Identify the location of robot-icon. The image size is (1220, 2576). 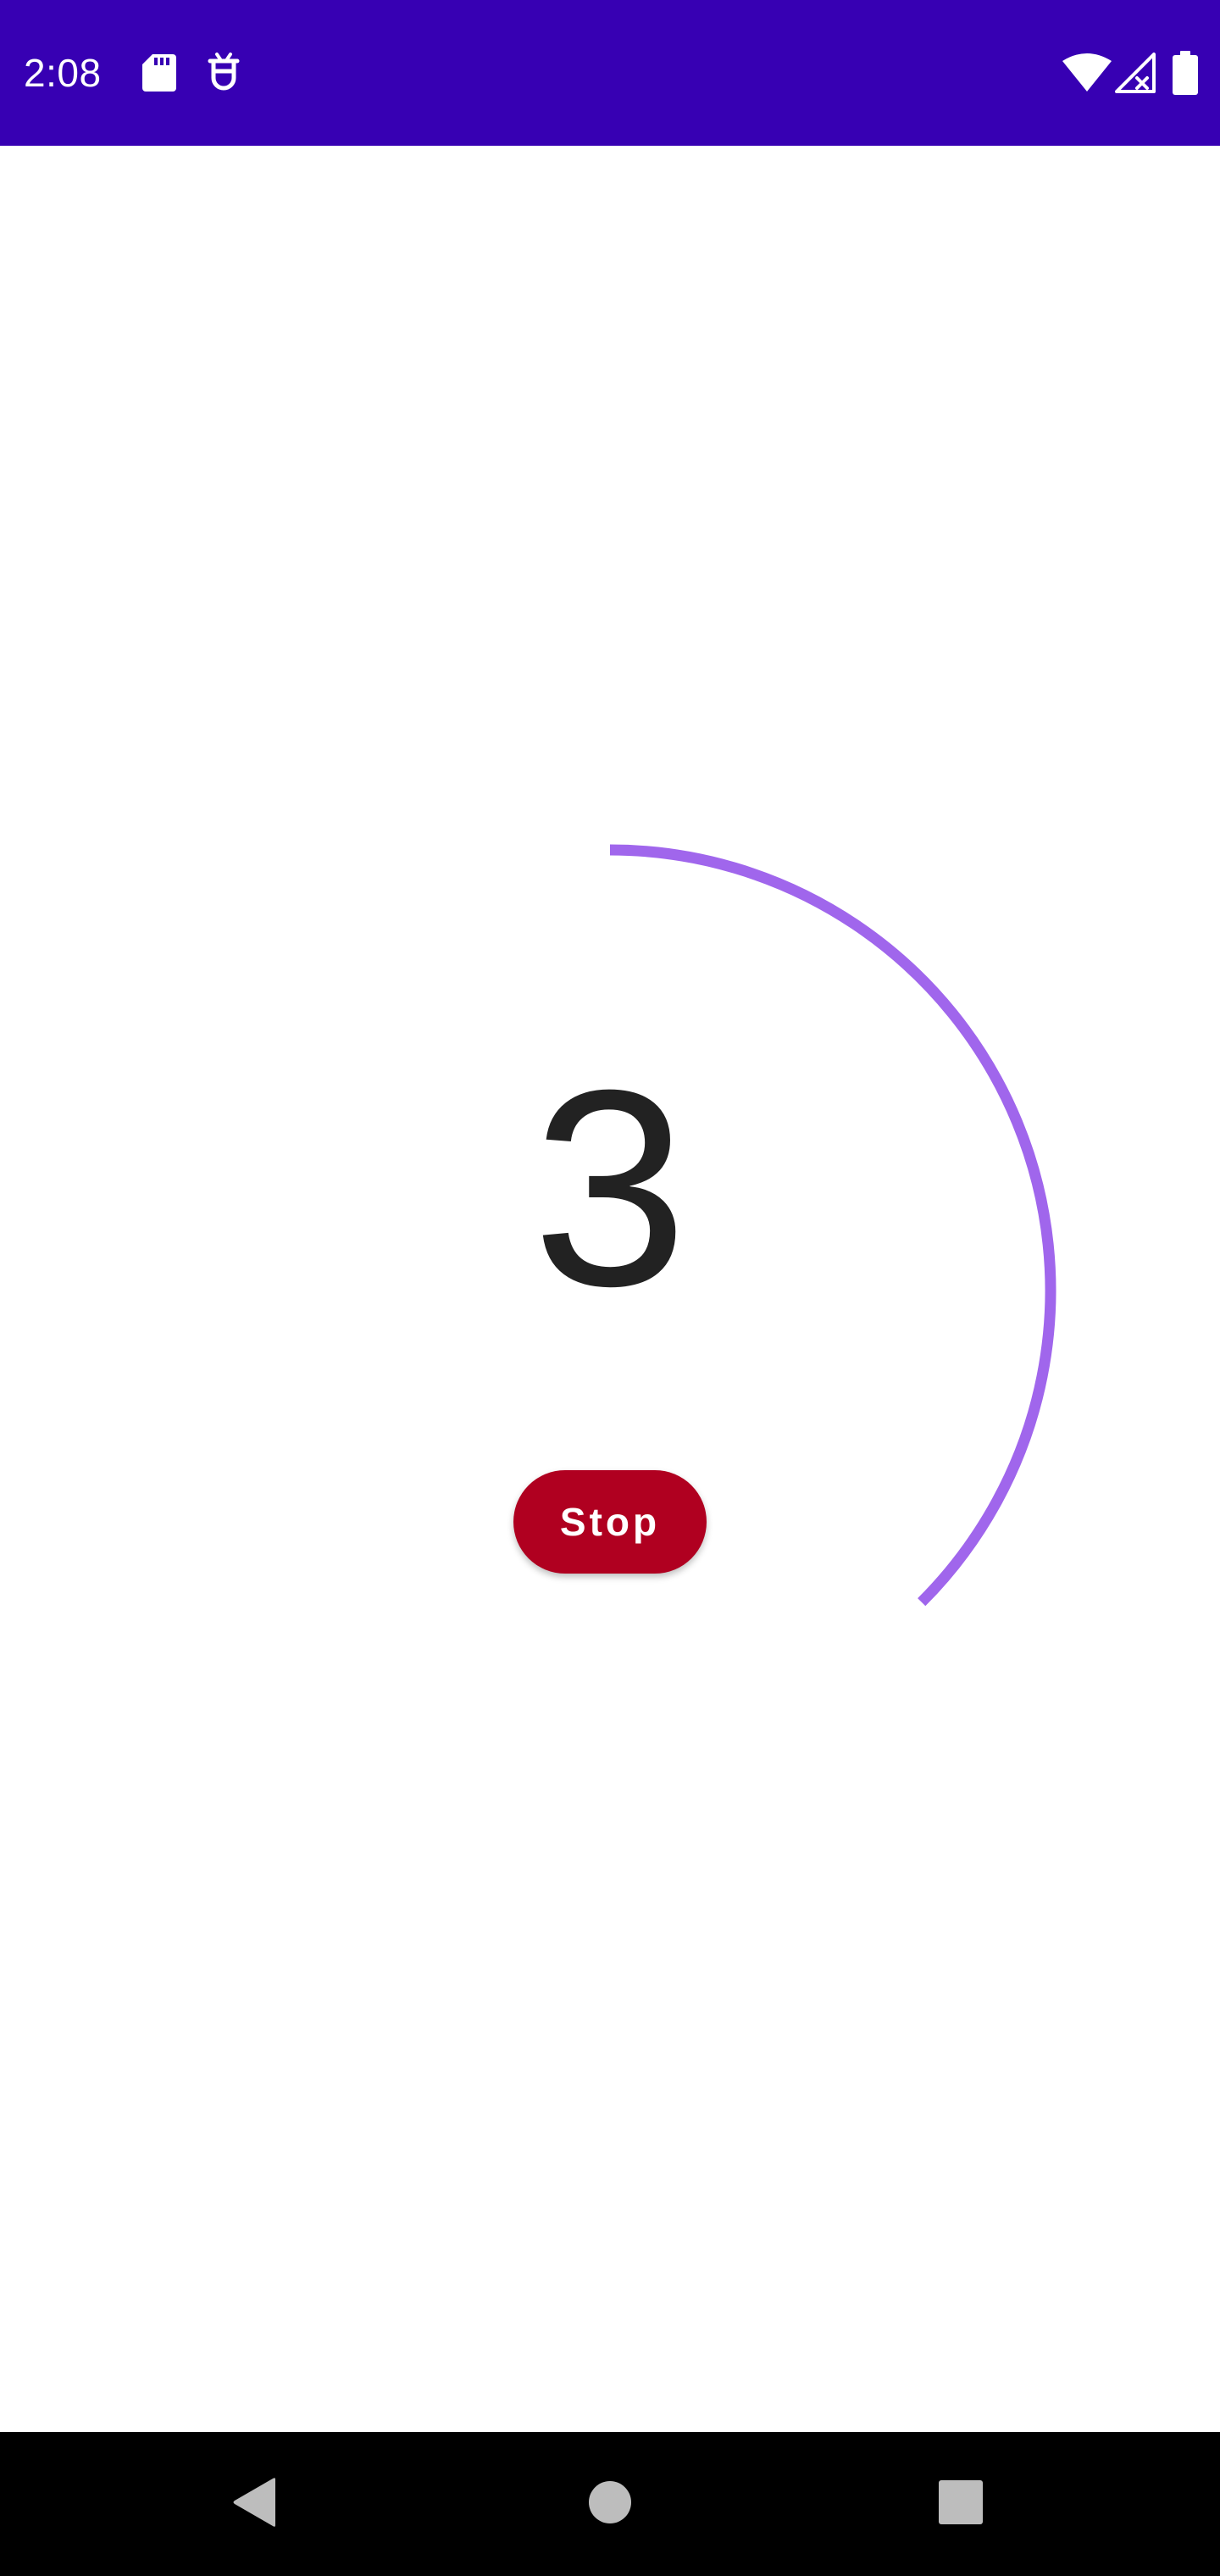
(224, 75).